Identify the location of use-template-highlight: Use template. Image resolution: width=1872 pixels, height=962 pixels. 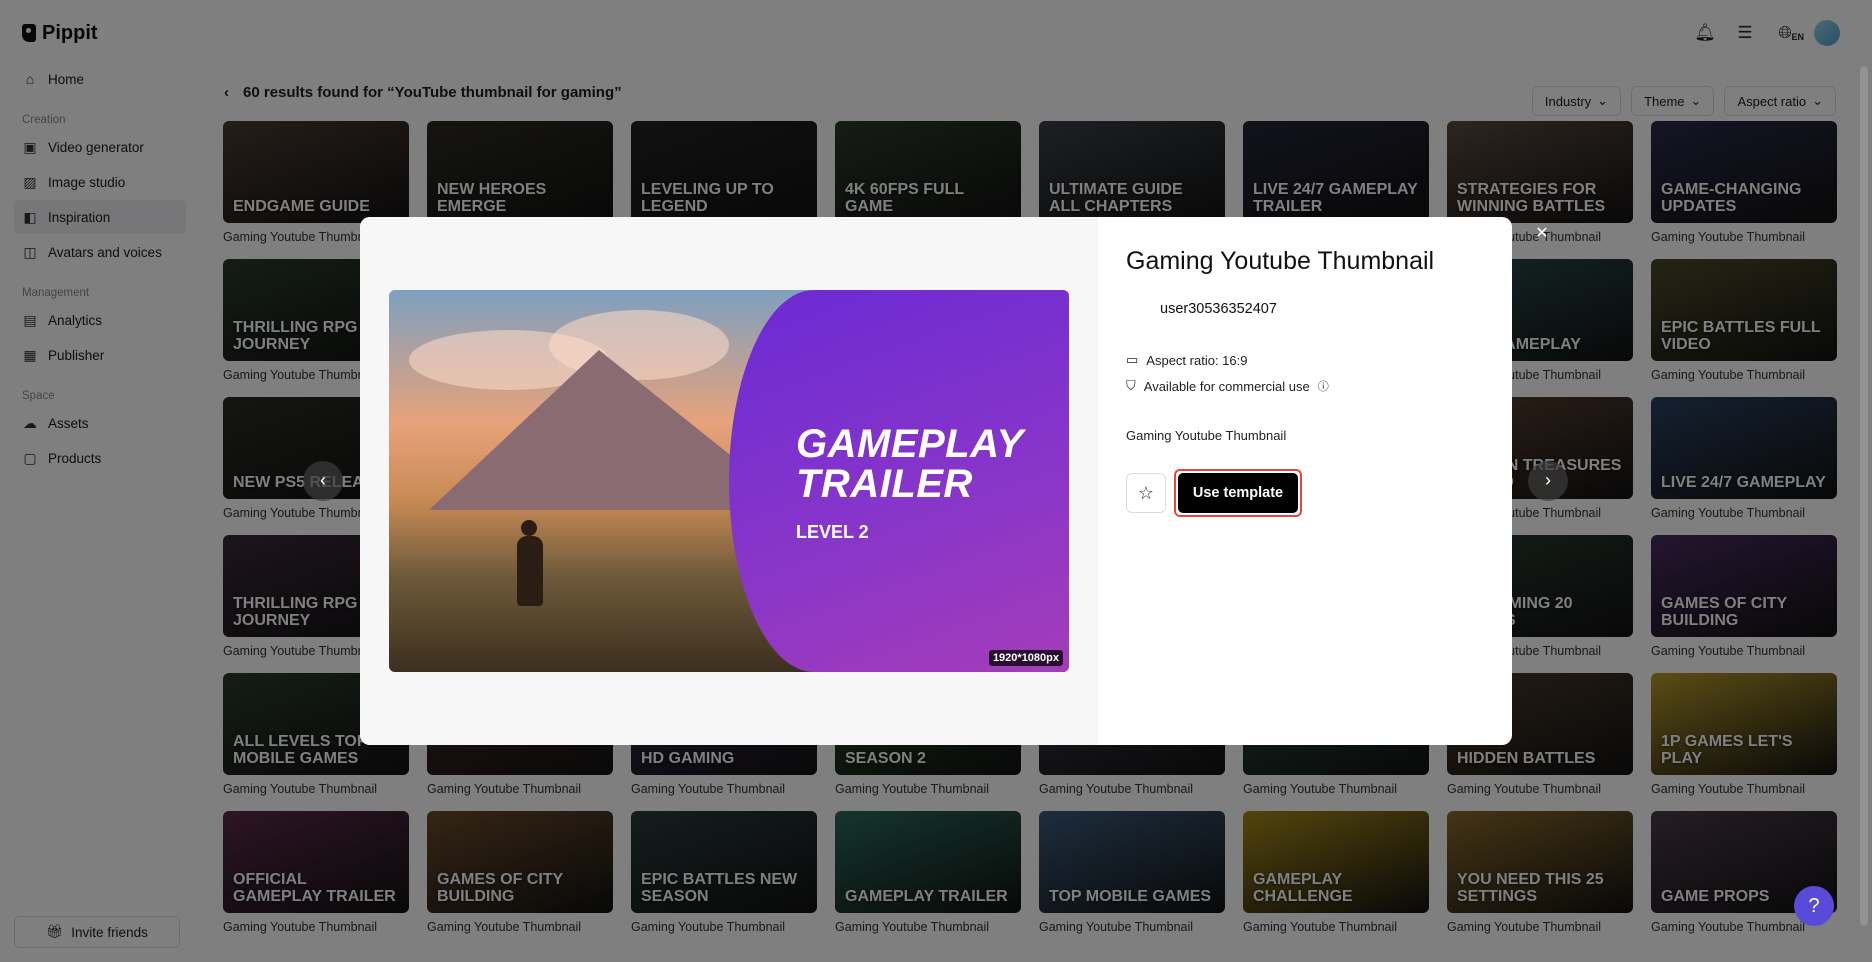
(1238, 493).